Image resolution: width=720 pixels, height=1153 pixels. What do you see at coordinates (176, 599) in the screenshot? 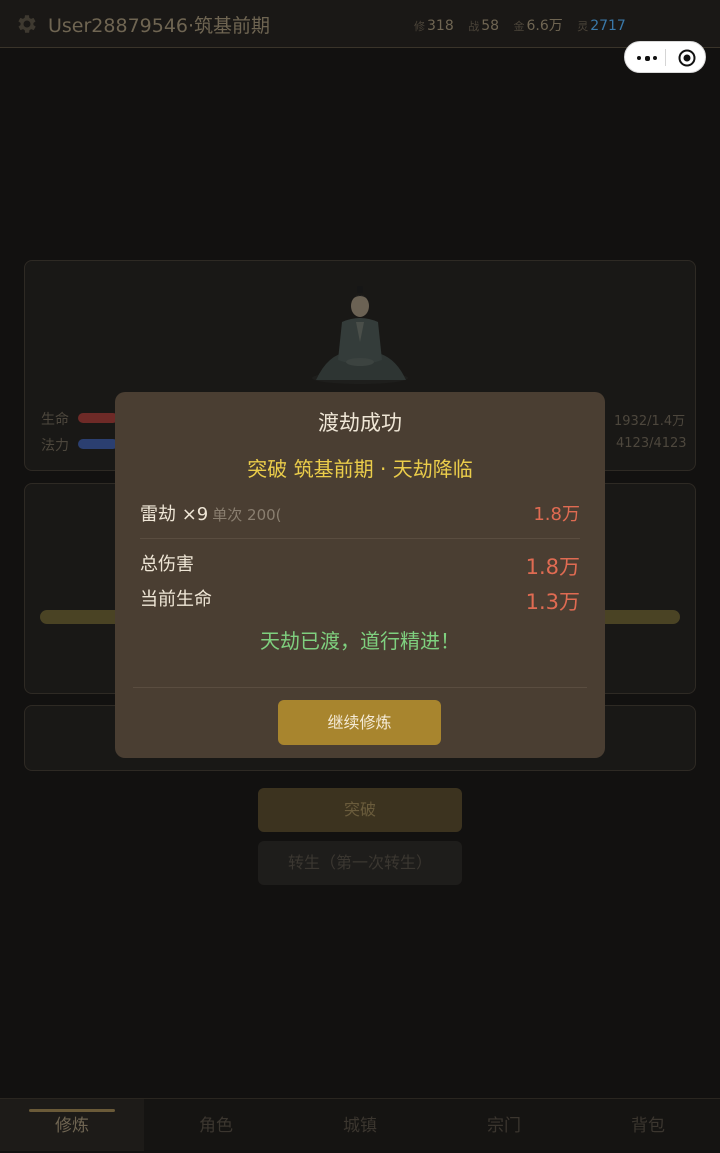
I see `current-hp-label: 当前生命` at bounding box center [176, 599].